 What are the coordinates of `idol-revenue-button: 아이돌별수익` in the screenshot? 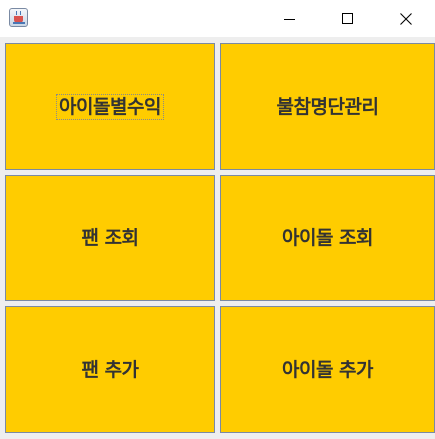 It's located at (110, 106).